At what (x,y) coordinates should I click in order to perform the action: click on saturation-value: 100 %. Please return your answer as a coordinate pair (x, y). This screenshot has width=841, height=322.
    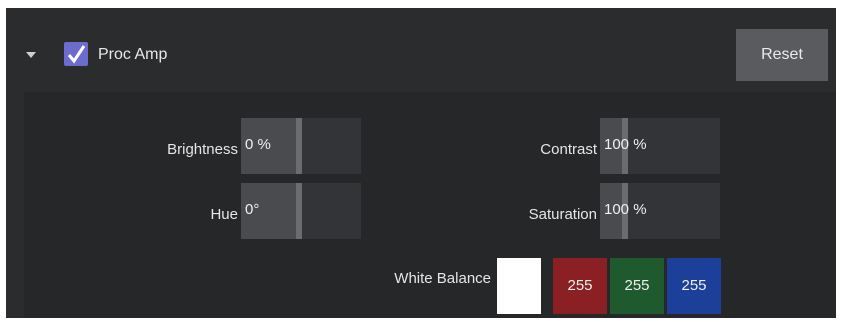
    Looking at the image, I should click on (625, 209).